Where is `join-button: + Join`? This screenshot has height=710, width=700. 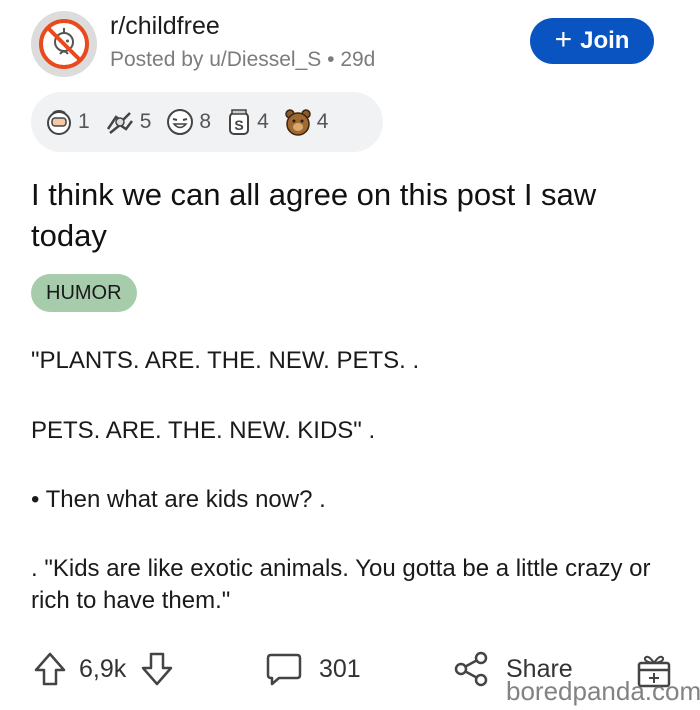 join-button: + Join is located at coordinates (592, 41).